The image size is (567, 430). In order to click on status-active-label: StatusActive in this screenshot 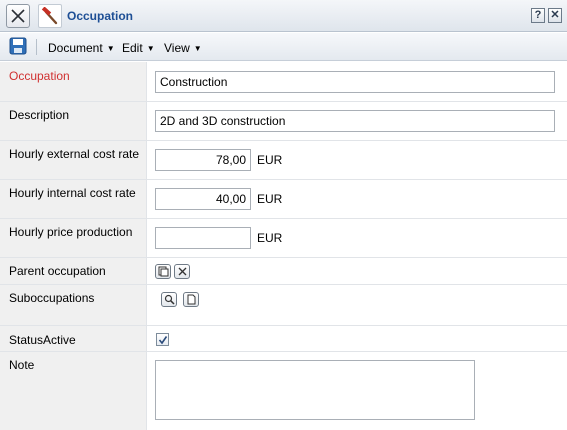, I will do `click(42, 340)`.